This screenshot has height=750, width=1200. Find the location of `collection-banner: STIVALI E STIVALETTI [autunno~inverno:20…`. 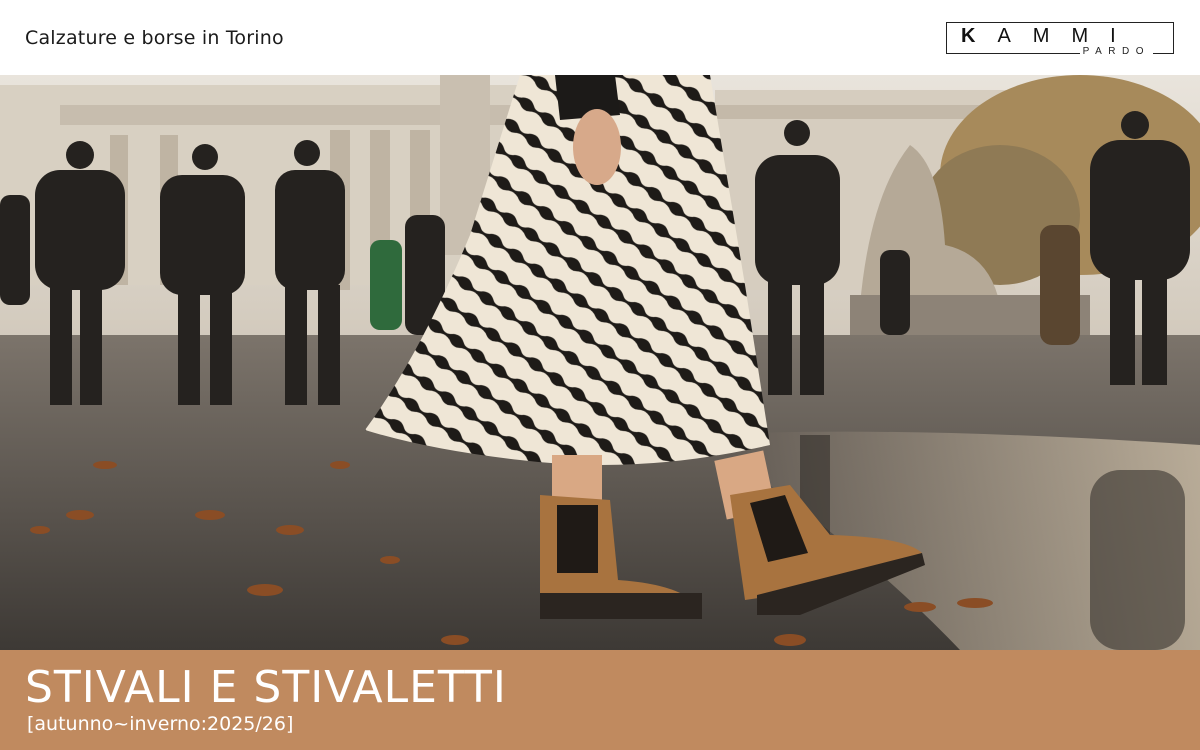

collection-banner: STIVALI E STIVALETTI [autunno~inverno:20… is located at coordinates (600, 700).